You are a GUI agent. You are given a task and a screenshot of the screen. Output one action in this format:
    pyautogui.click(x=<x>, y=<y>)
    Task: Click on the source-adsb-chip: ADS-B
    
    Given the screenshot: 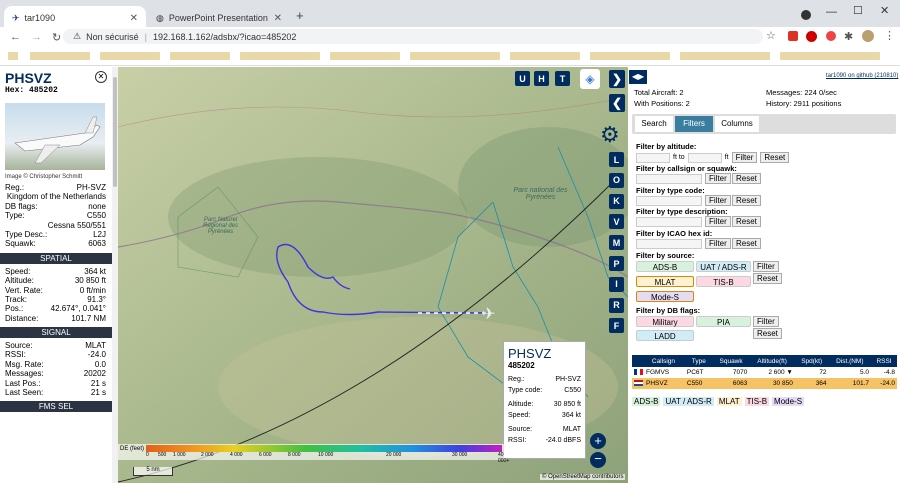 What is the action you would take?
    pyautogui.click(x=665, y=266)
    